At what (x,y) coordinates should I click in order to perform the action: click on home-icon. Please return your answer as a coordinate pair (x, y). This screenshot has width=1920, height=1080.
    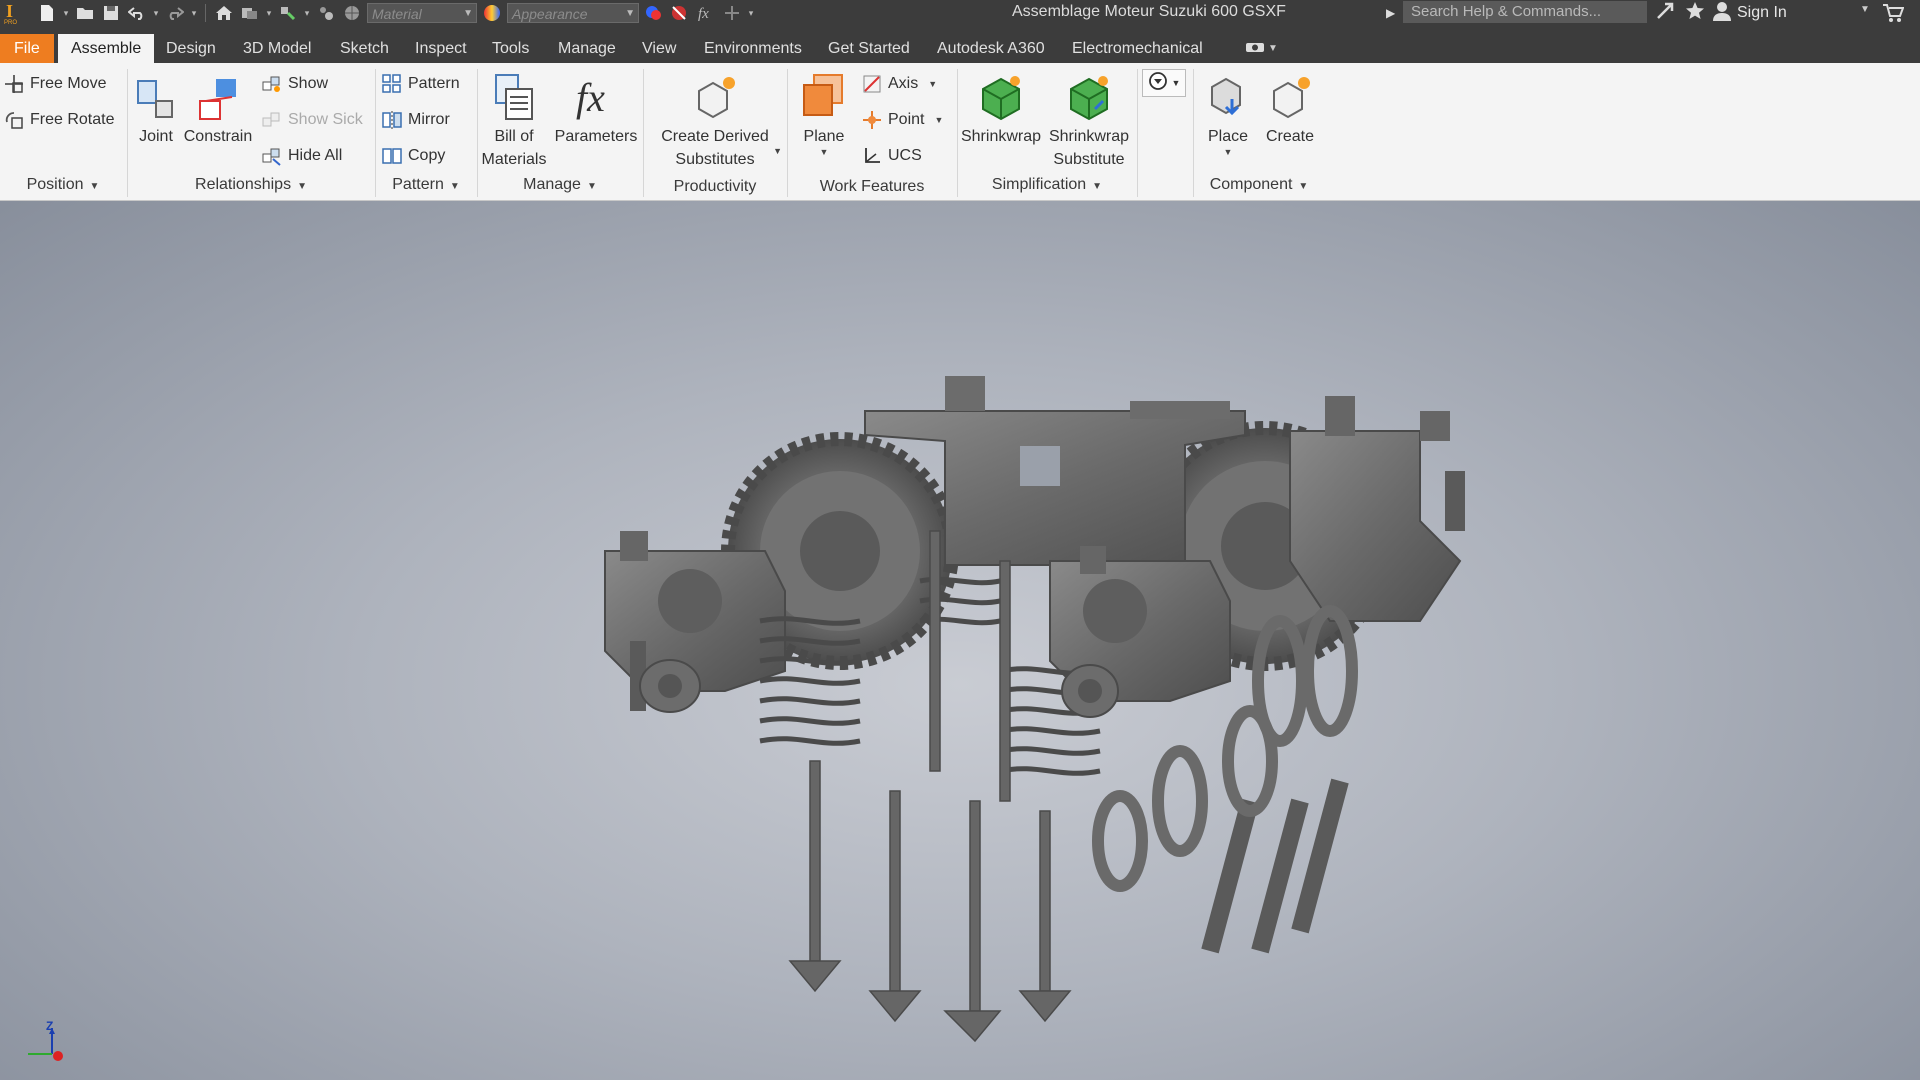
    Looking at the image, I should click on (224, 13).